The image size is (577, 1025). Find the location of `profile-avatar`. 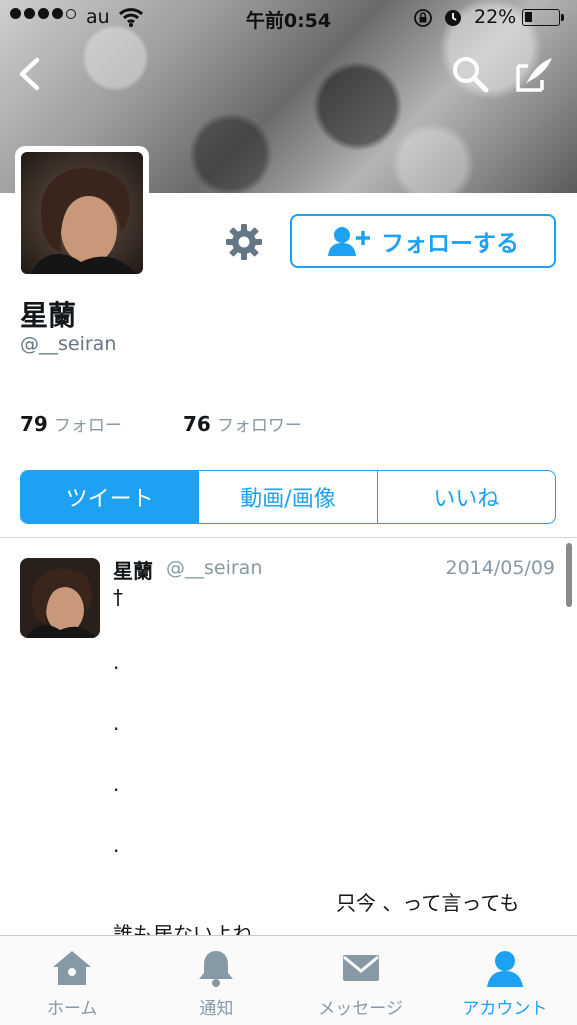

profile-avatar is located at coordinates (82, 213).